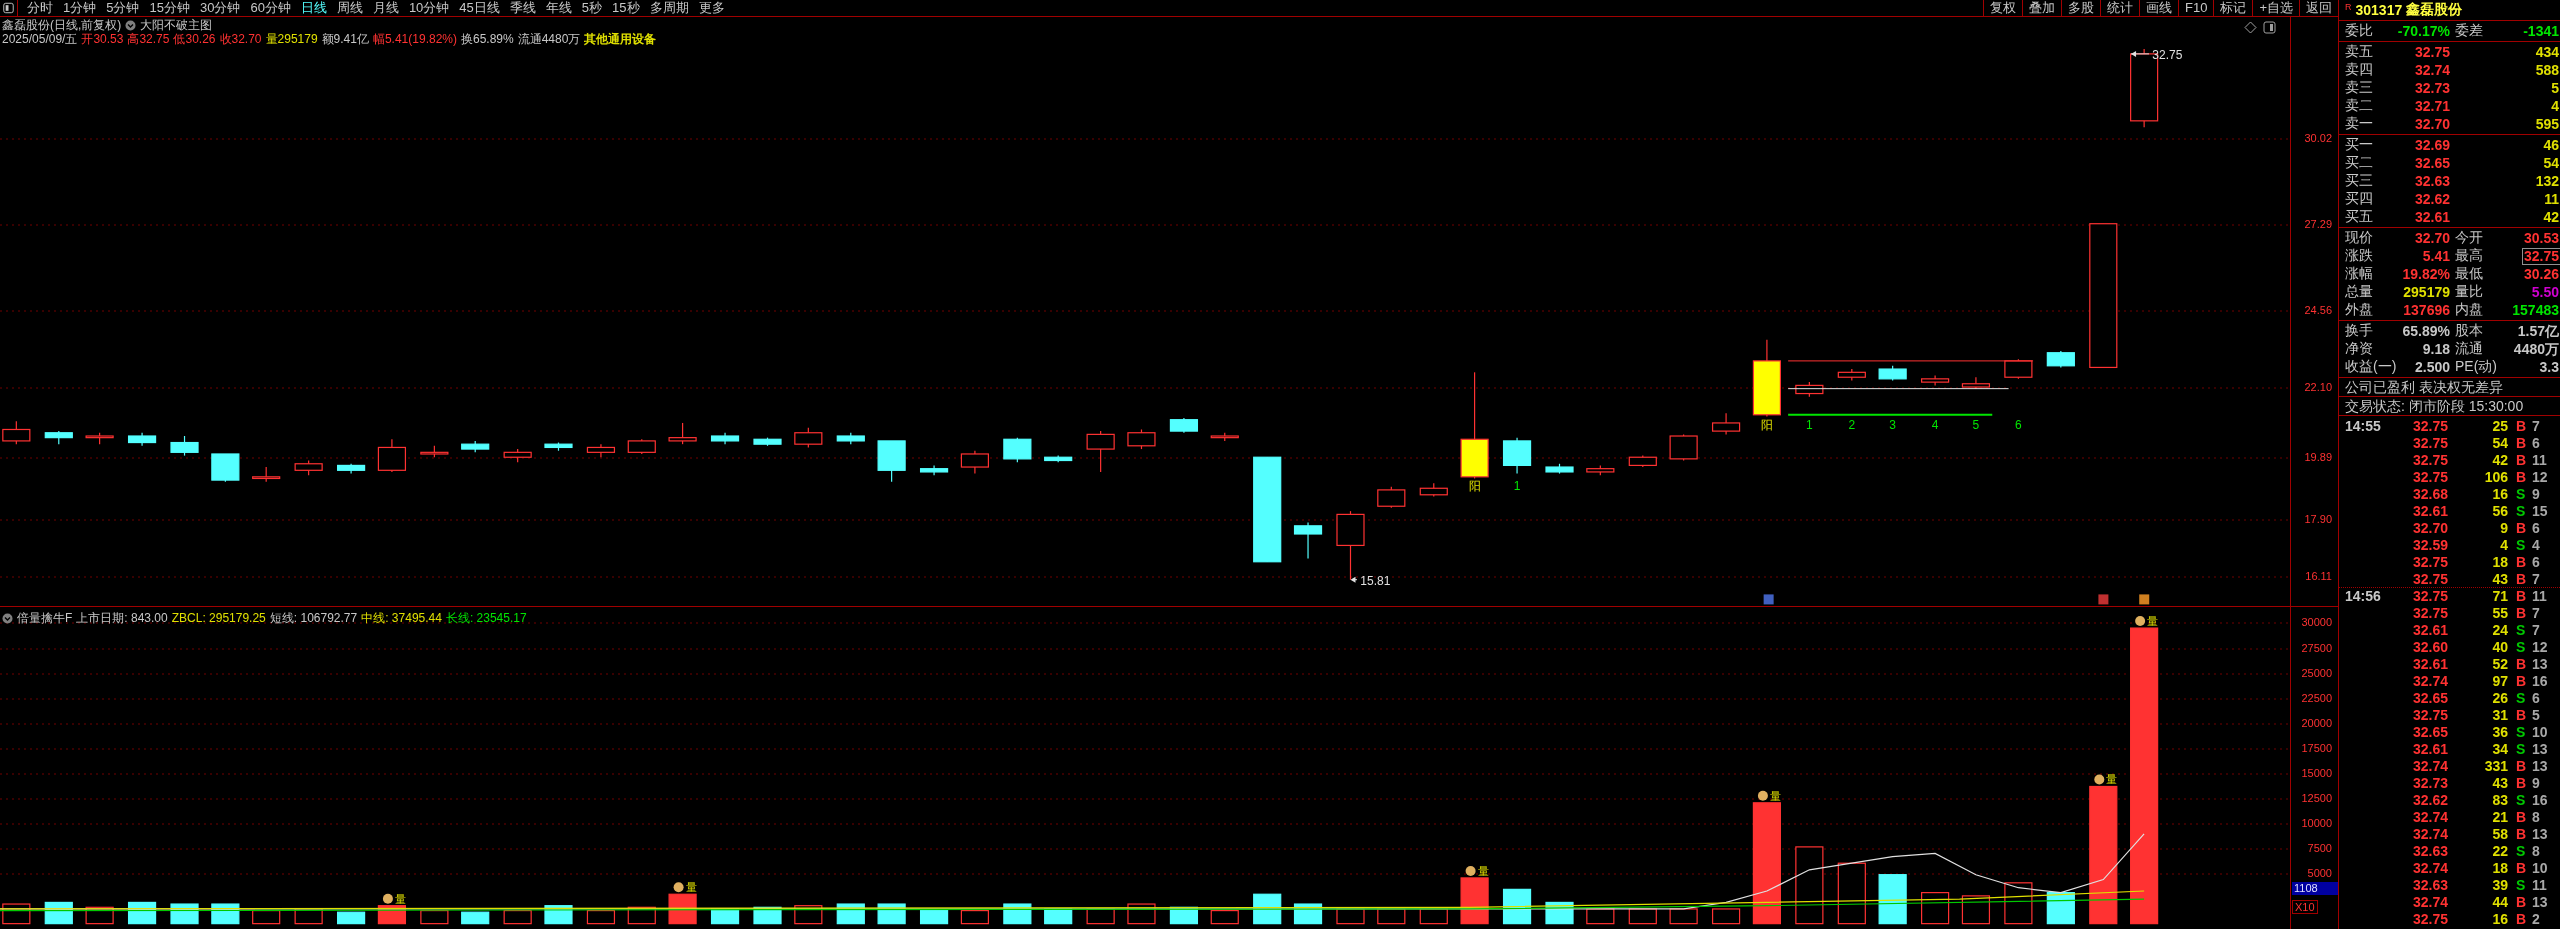  What do you see at coordinates (62, 25) in the screenshot?
I see `chart-title: 鑫磊股份(日线,前复权)` at bounding box center [62, 25].